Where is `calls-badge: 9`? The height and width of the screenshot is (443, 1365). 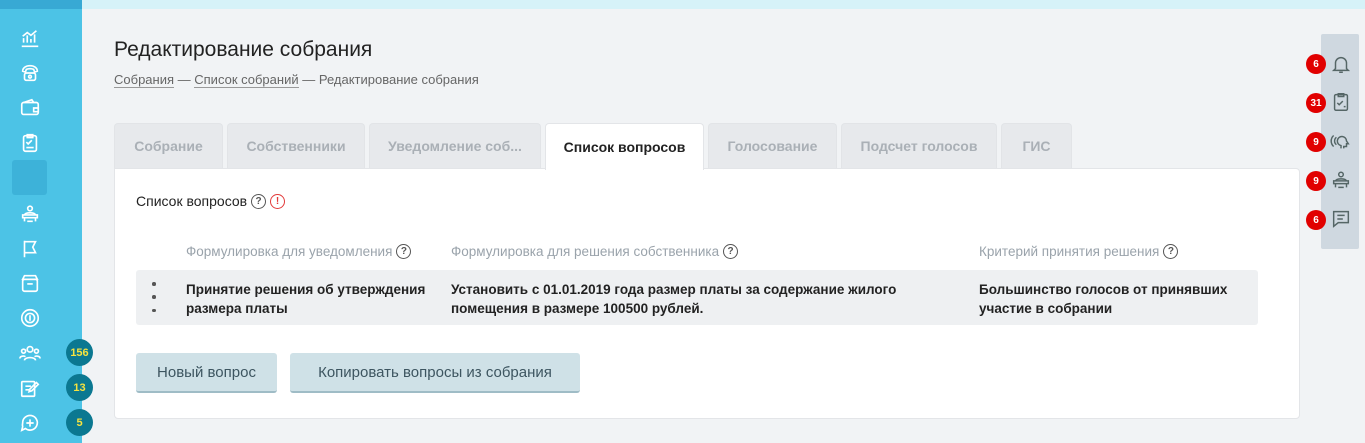
calls-badge: 9 is located at coordinates (1316, 142).